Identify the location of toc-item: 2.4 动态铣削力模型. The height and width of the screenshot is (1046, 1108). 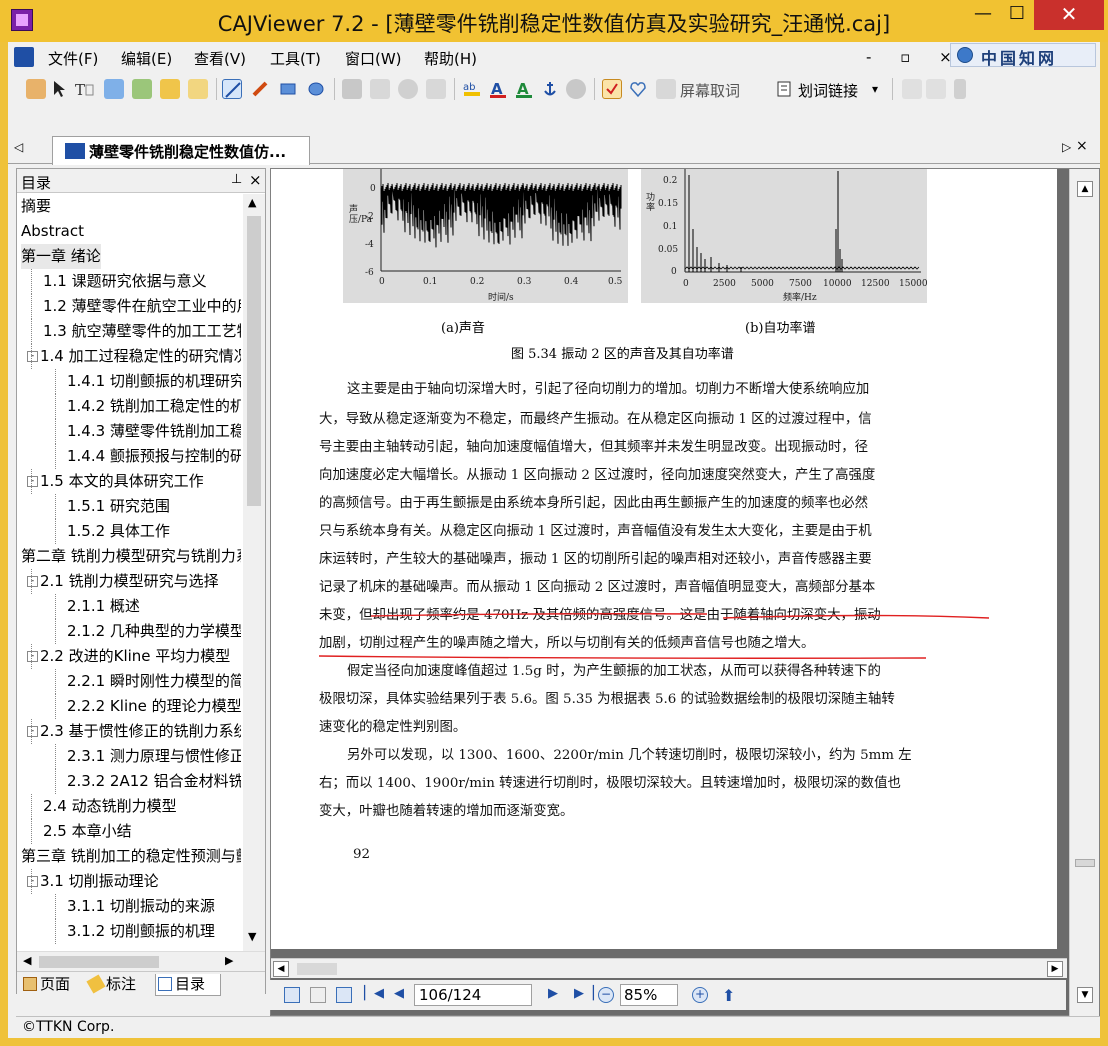
(104, 806).